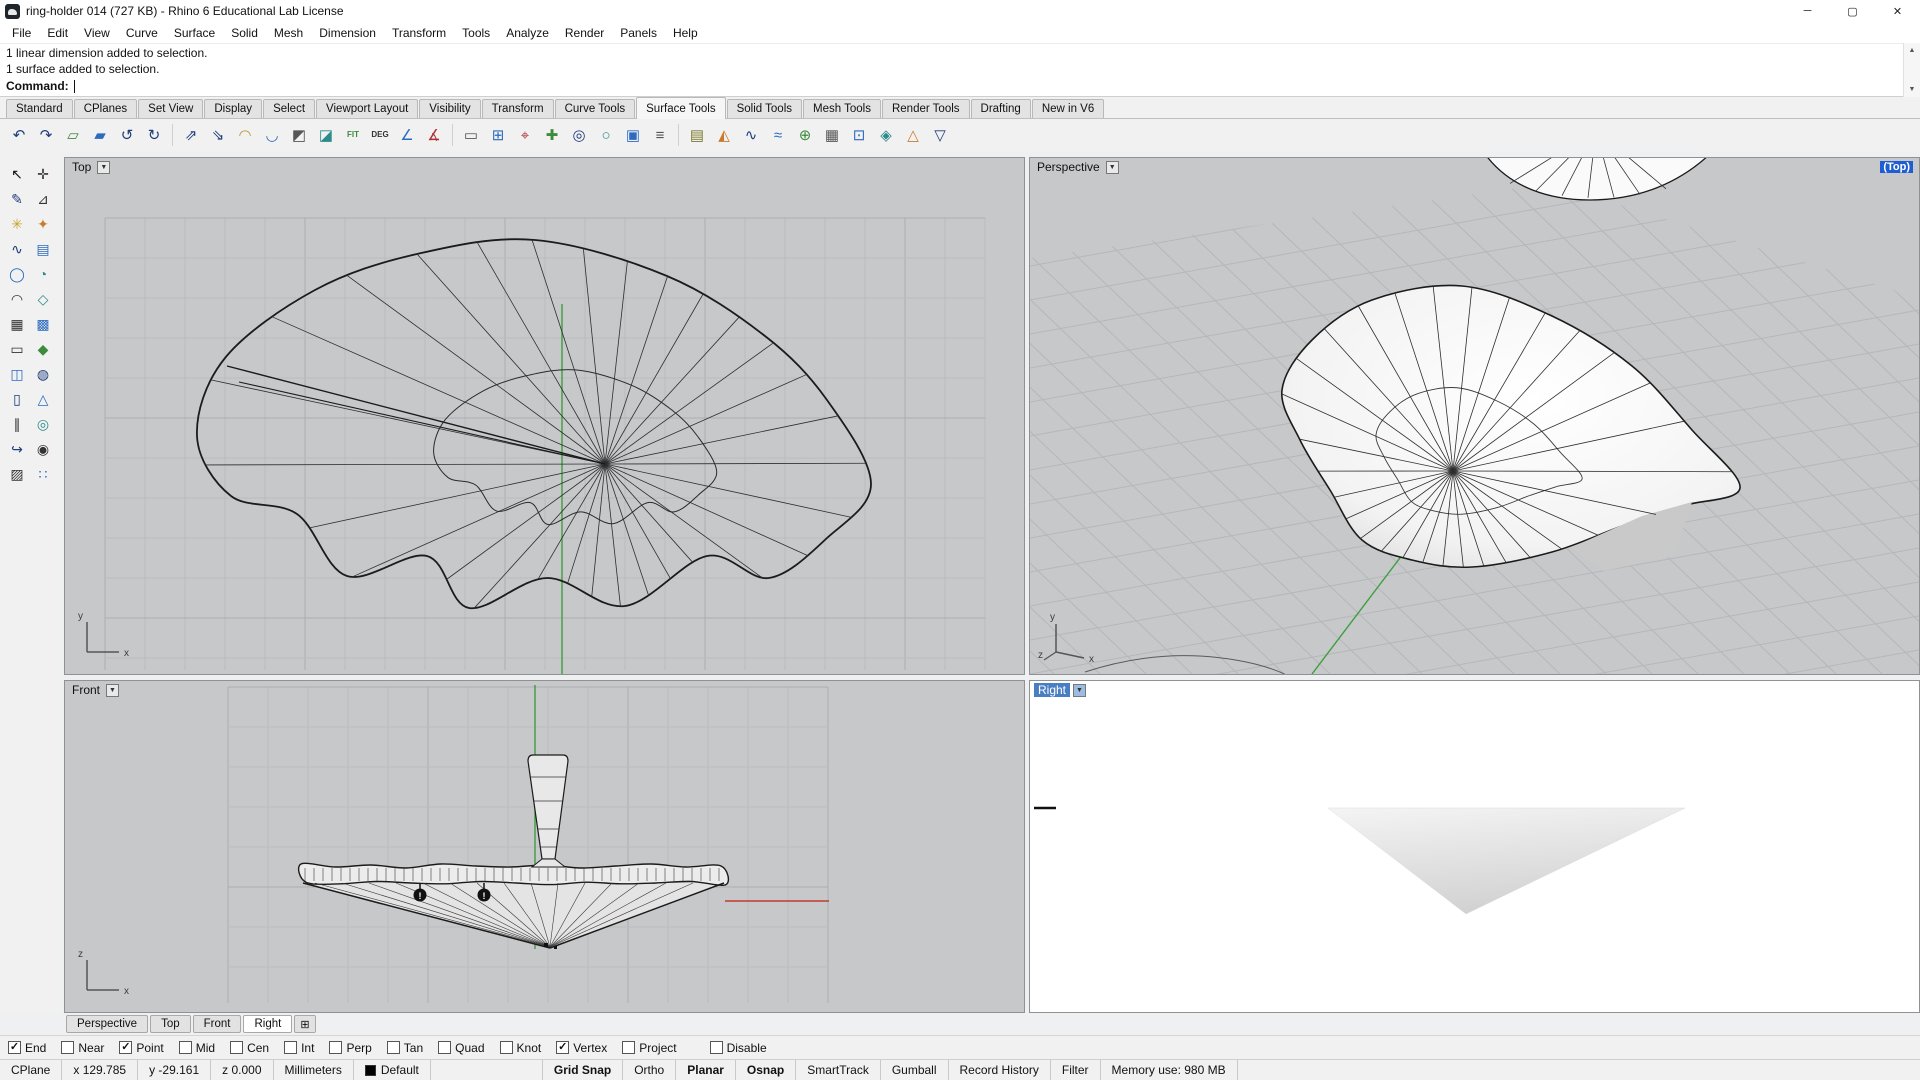 The height and width of the screenshot is (1080, 1920). What do you see at coordinates (832, 135) in the screenshot?
I see `toolbar-icon: ▦` at bounding box center [832, 135].